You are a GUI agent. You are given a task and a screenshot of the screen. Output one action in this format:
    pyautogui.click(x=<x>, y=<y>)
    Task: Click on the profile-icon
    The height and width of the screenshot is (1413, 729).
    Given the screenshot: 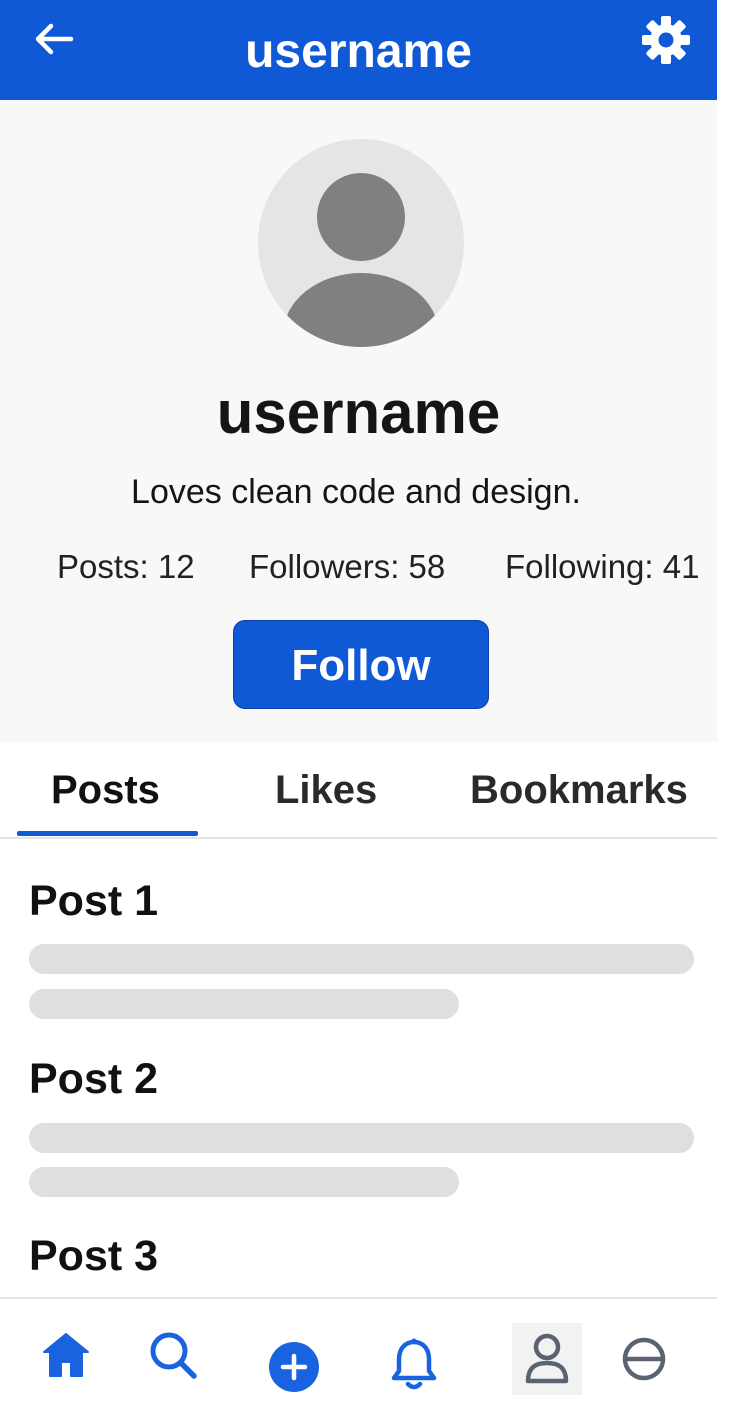 What is the action you would take?
    pyautogui.click(x=547, y=1358)
    